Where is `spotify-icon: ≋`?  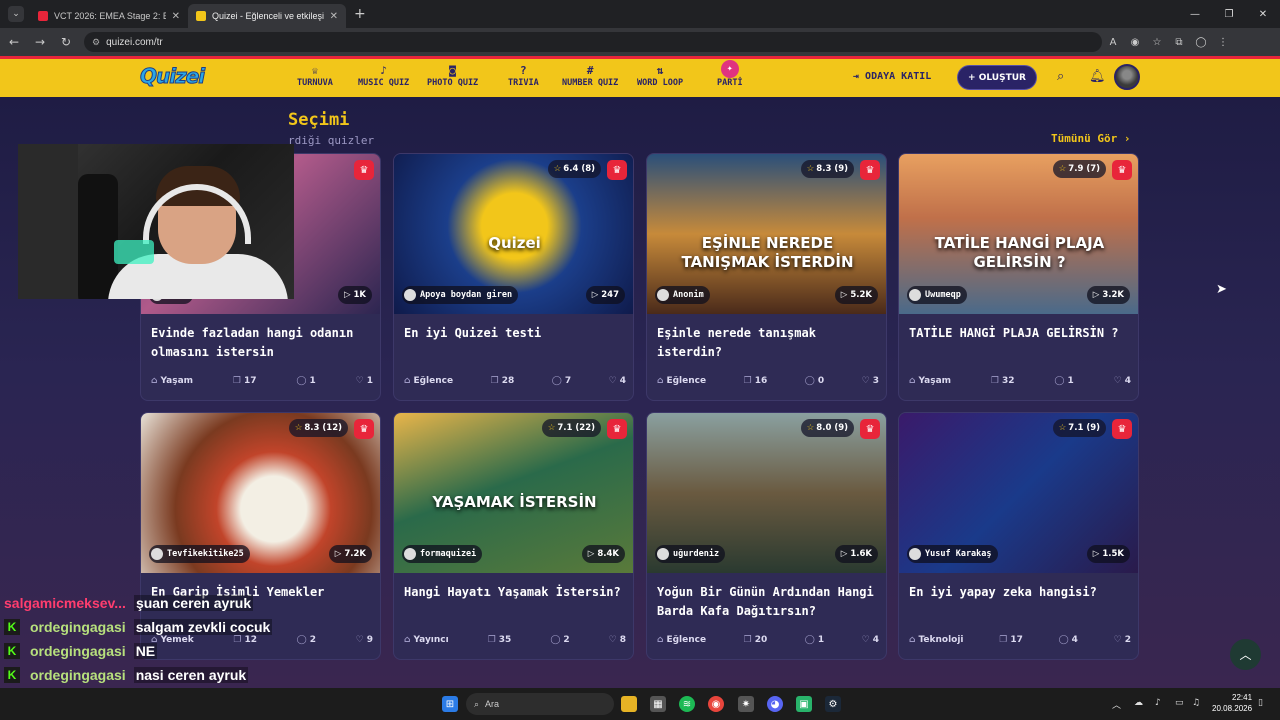
spotify-icon: ≋ is located at coordinates (687, 704).